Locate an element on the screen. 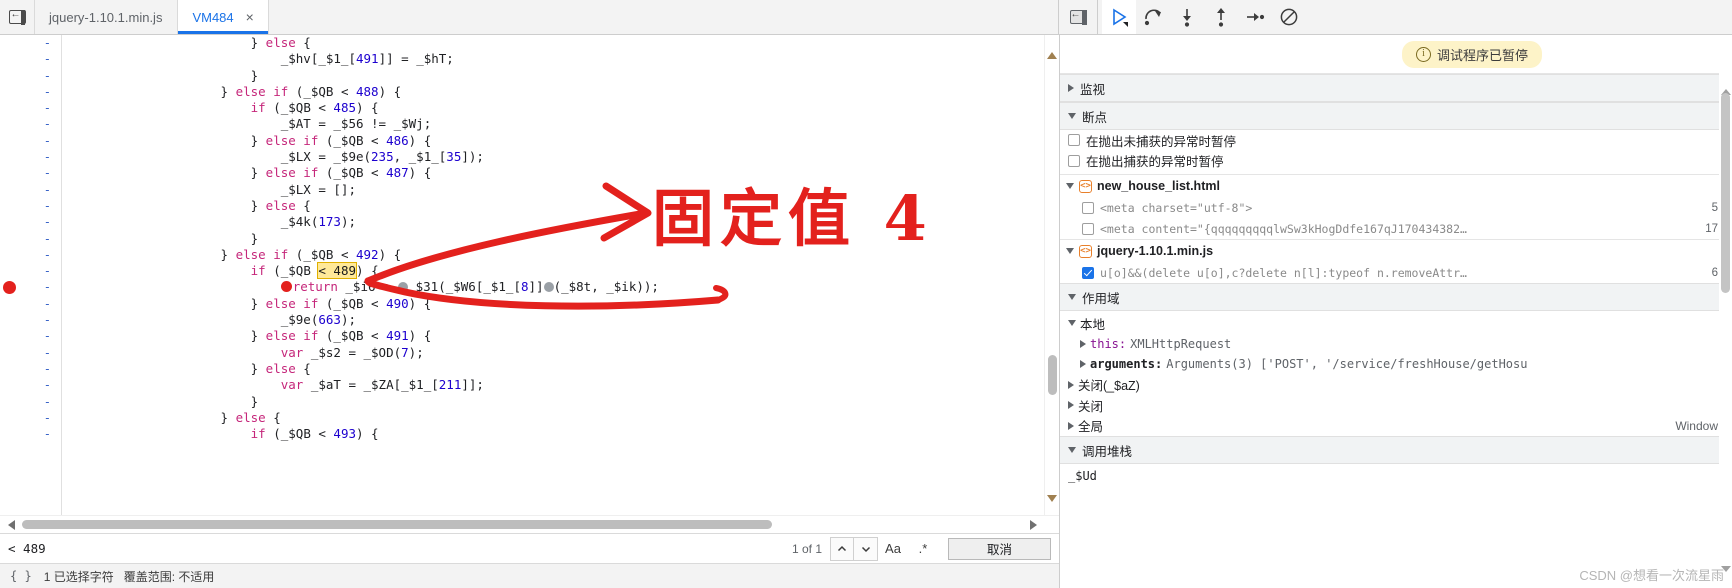 The height and width of the screenshot is (588, 1732). code-horizontal-scrollbar is located at coordinates (529, 524).